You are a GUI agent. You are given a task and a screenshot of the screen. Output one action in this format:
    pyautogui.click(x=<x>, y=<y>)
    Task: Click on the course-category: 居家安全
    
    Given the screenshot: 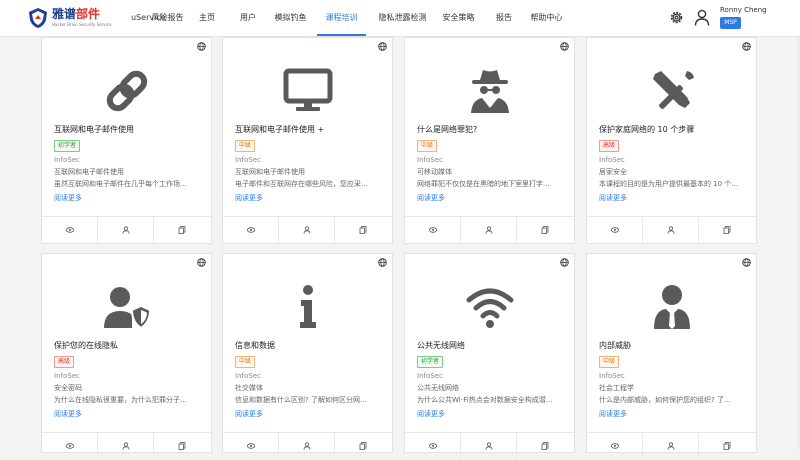 What is the action you would take?
    pyautogui.click(x=613, y=172)
    